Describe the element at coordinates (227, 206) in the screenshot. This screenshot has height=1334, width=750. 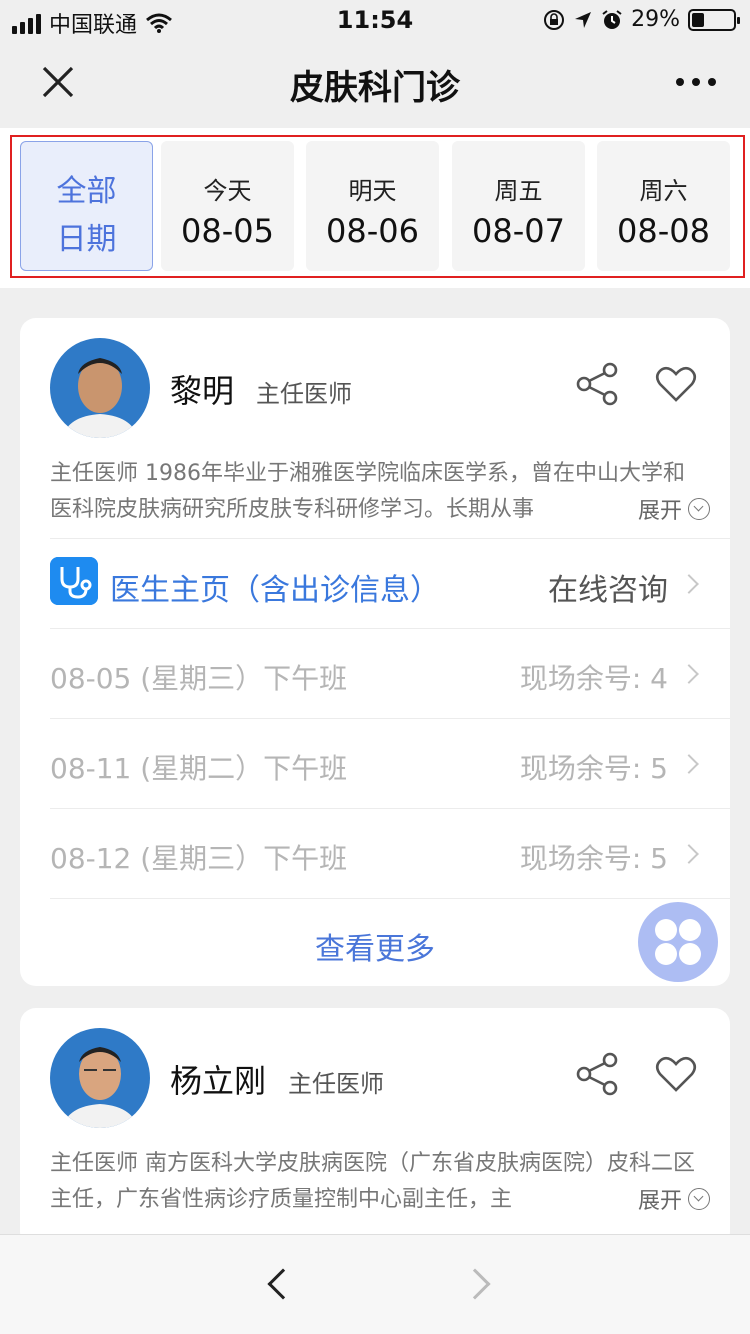
I see `date-tab-today: 今天 08-05` at that location.